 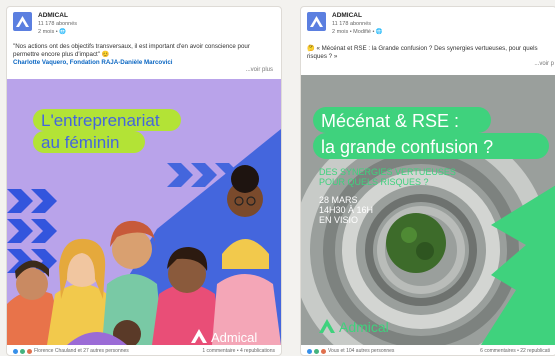 I want to click on see-more-link: ...voir p, so click(x=544, y=64).